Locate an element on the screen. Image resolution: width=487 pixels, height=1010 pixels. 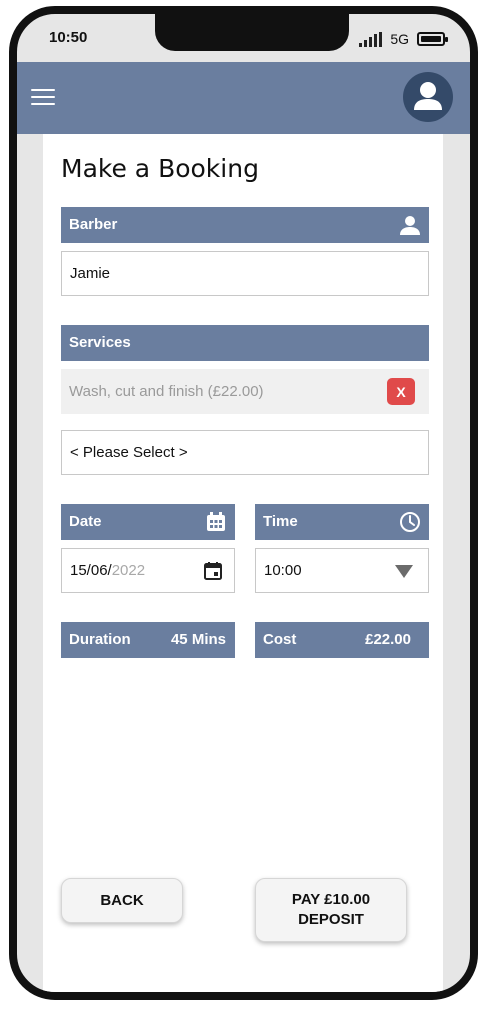
cost-value: £22.00 is located at coordinates (388, 639).